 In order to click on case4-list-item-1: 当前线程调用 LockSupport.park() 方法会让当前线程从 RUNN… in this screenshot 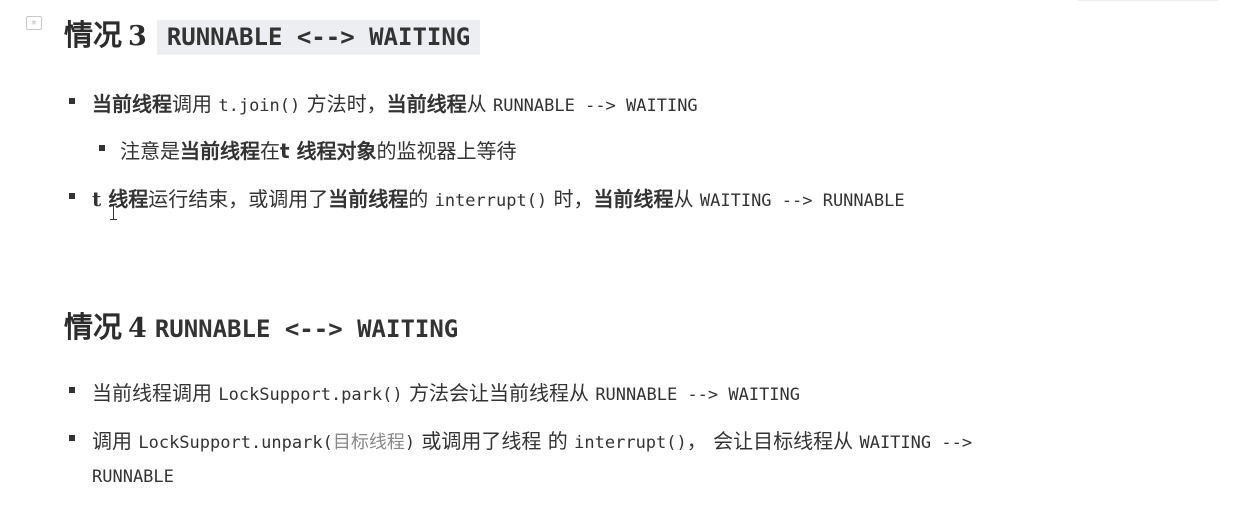, I will do `click(435, 391)`.